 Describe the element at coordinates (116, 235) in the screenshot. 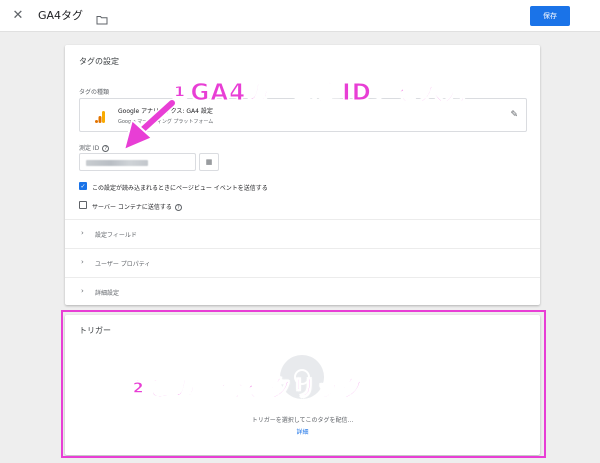

I see `section-label: 設定フィールド` at that location.